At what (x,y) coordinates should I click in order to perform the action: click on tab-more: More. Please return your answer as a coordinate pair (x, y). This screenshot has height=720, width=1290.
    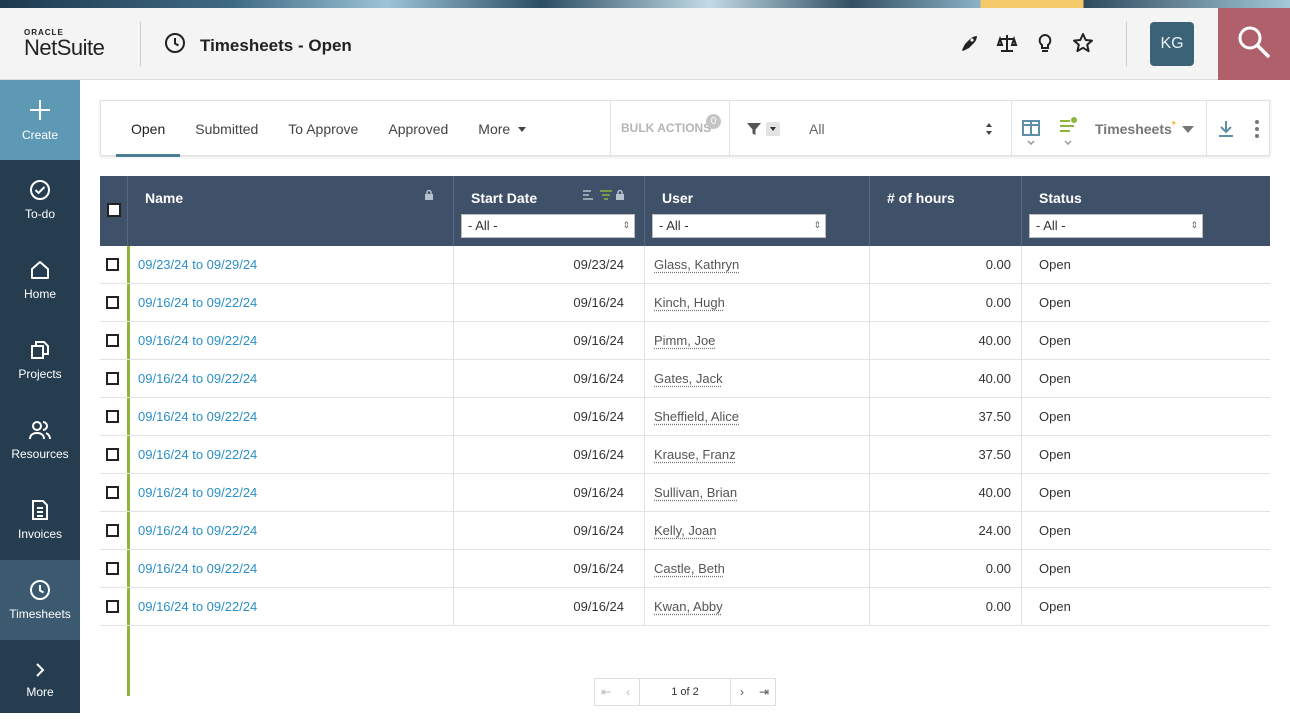
    Looking at the image, I should click on (502, 129).